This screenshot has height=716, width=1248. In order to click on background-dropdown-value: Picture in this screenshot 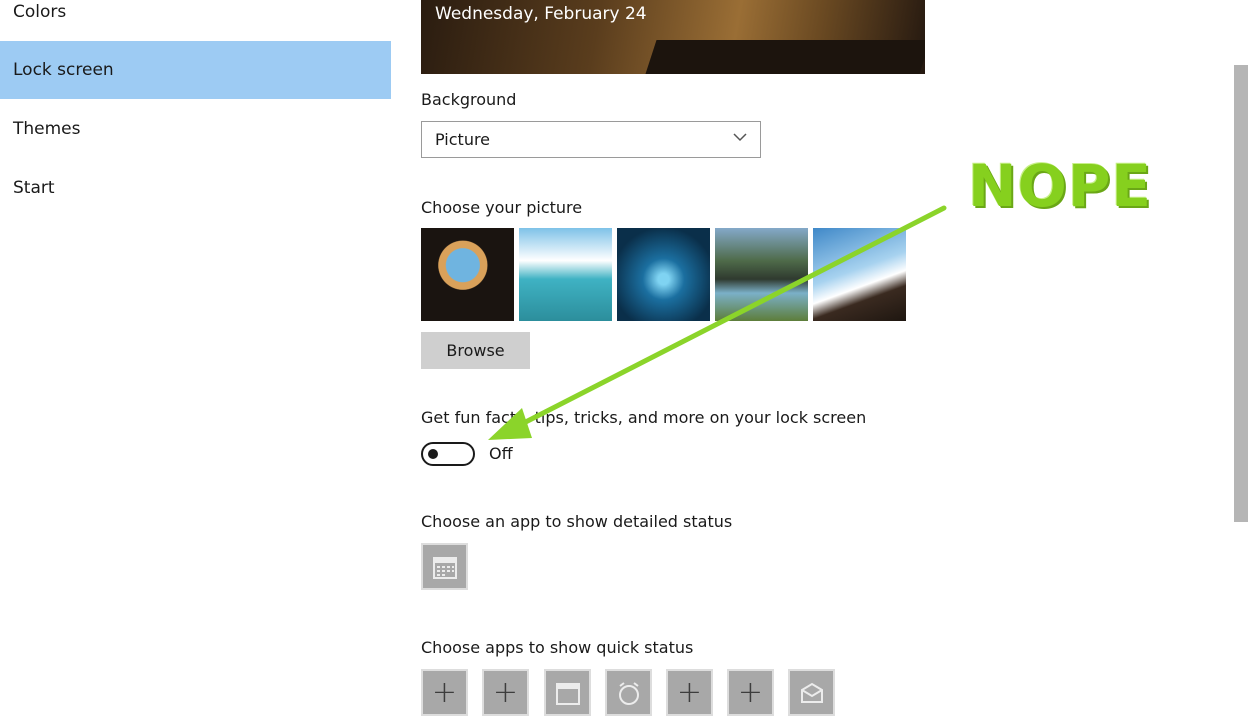, I will do `click(463, 139)`.